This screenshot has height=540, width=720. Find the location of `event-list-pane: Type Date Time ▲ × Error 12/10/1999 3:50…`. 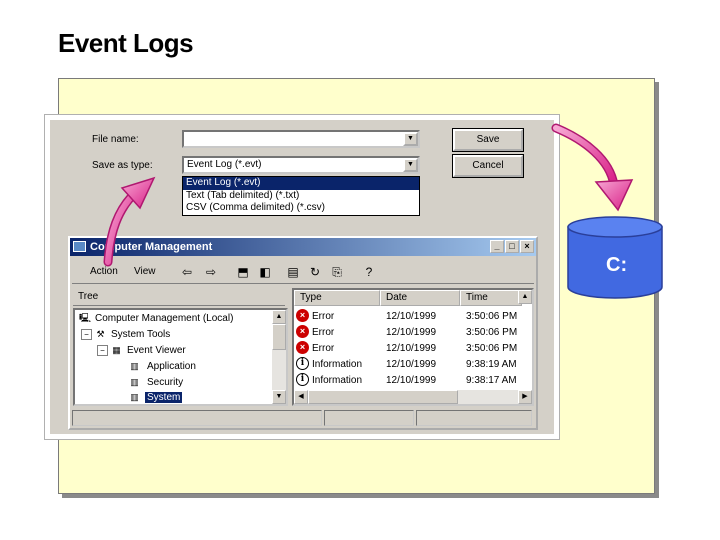

event-list-pane: Type Date Time ▲ × Error 12/10/1999 3:50… is located at coordinates (413, 347).